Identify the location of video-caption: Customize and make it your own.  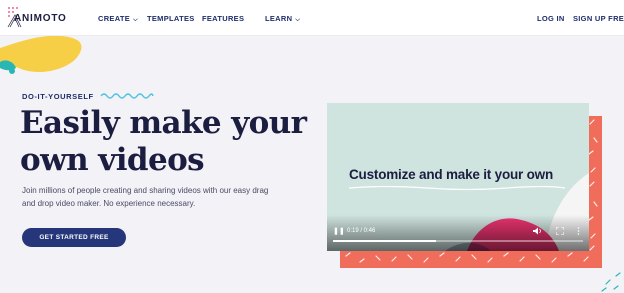
(451, 174).